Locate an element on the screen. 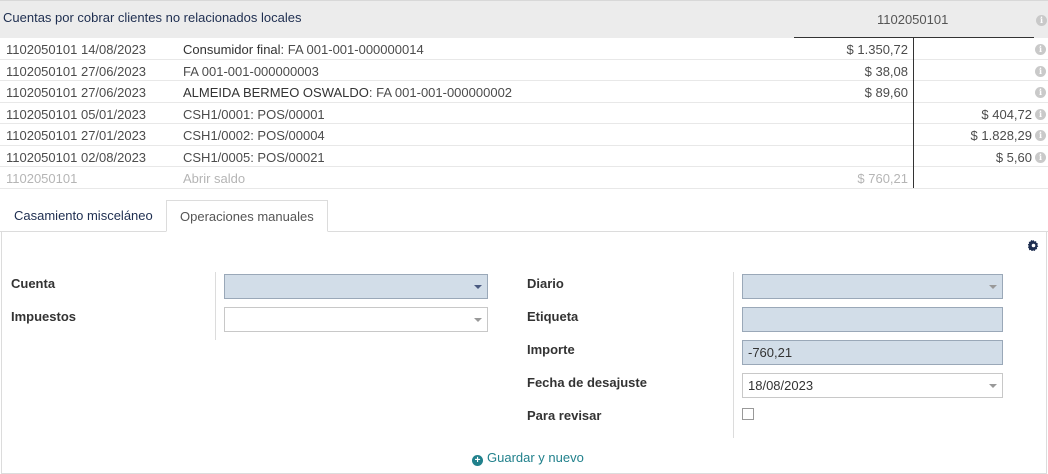 The width and height of the screenshot is (1048, 474). tab-casamiento-miscelaneo: Casamiento misceláneo is located at coordinates (83, 216).